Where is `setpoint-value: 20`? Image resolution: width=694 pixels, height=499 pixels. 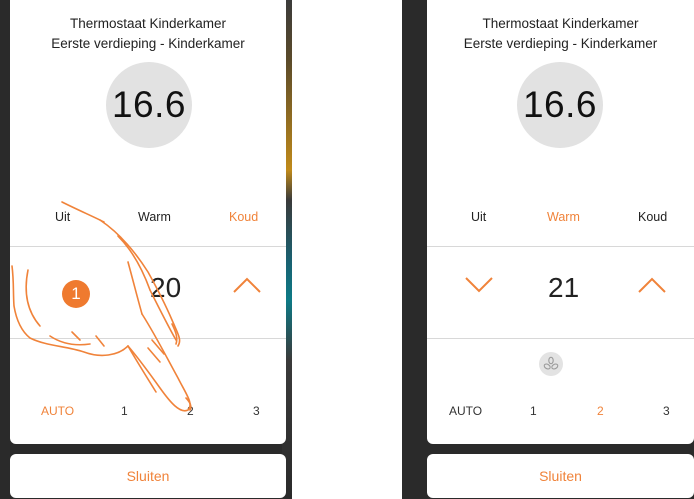 setpoint-value: 20 is located at coordinates (166, 287).